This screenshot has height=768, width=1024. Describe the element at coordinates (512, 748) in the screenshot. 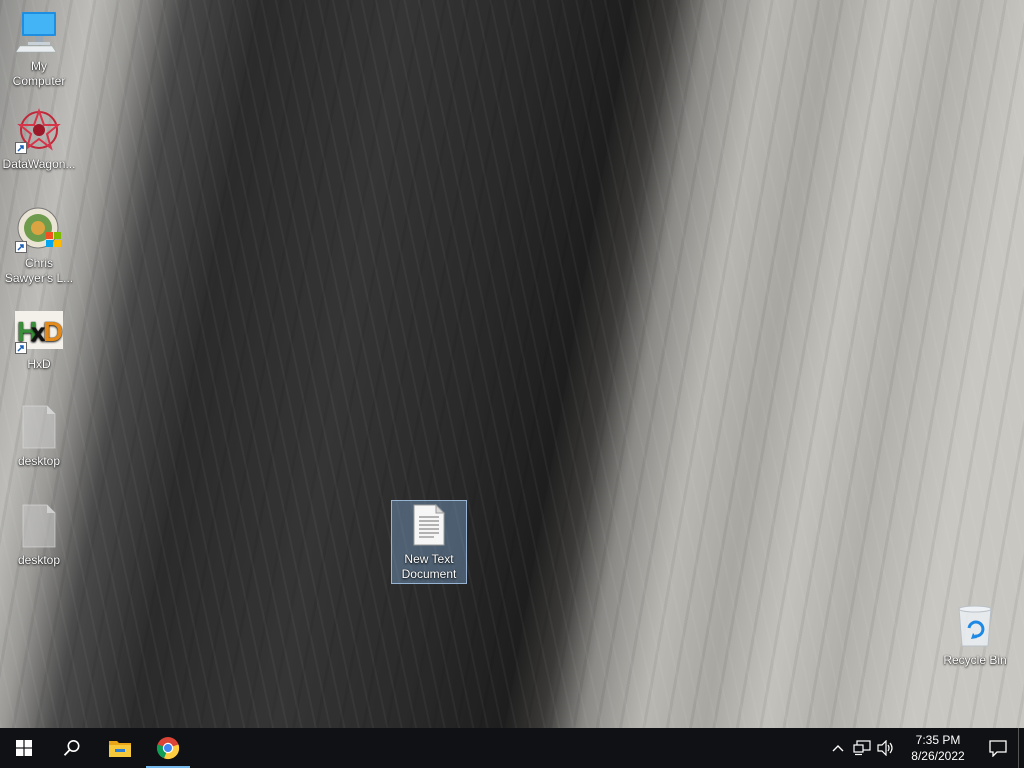

I see `taskbar: 7:35 PM 8/26/2022` at that location.